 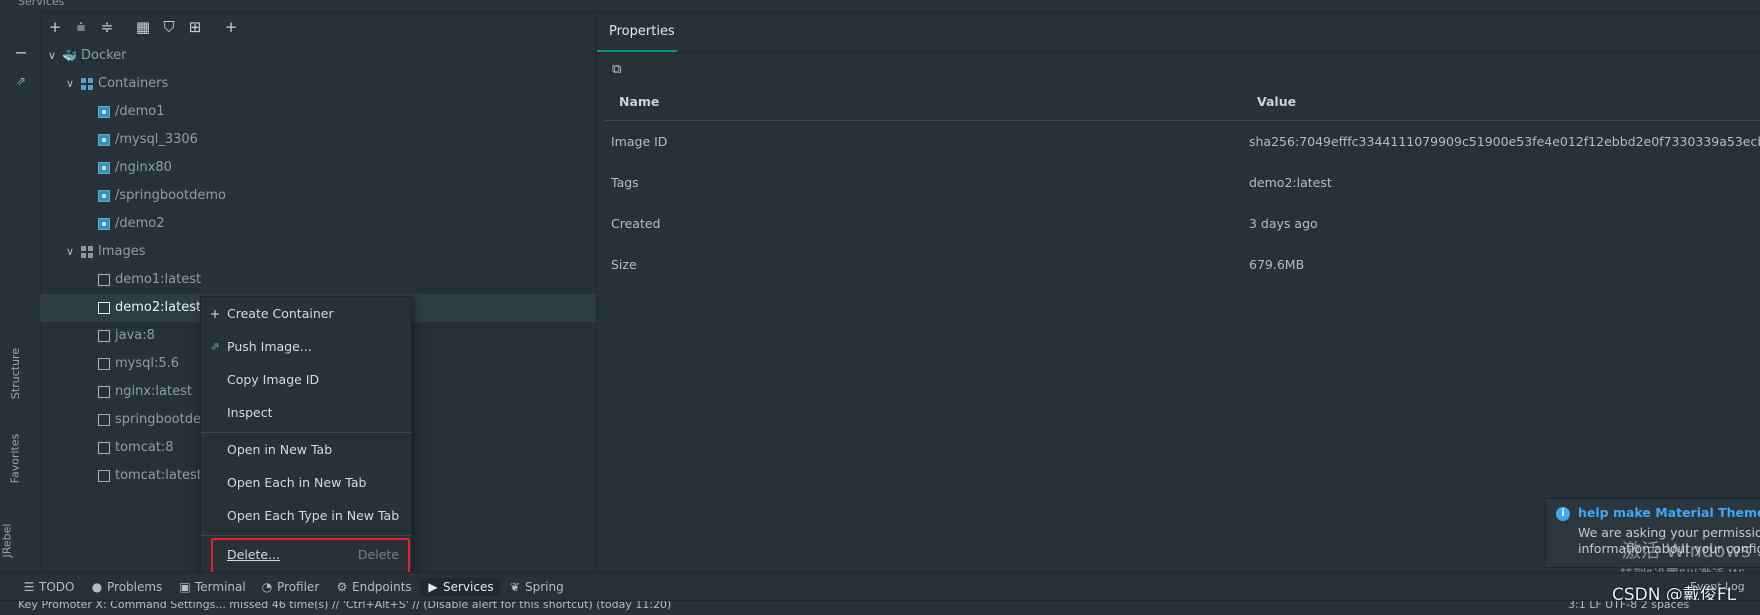 I want to click on tree-label: tomcat:8, so click(x=144, y=447).